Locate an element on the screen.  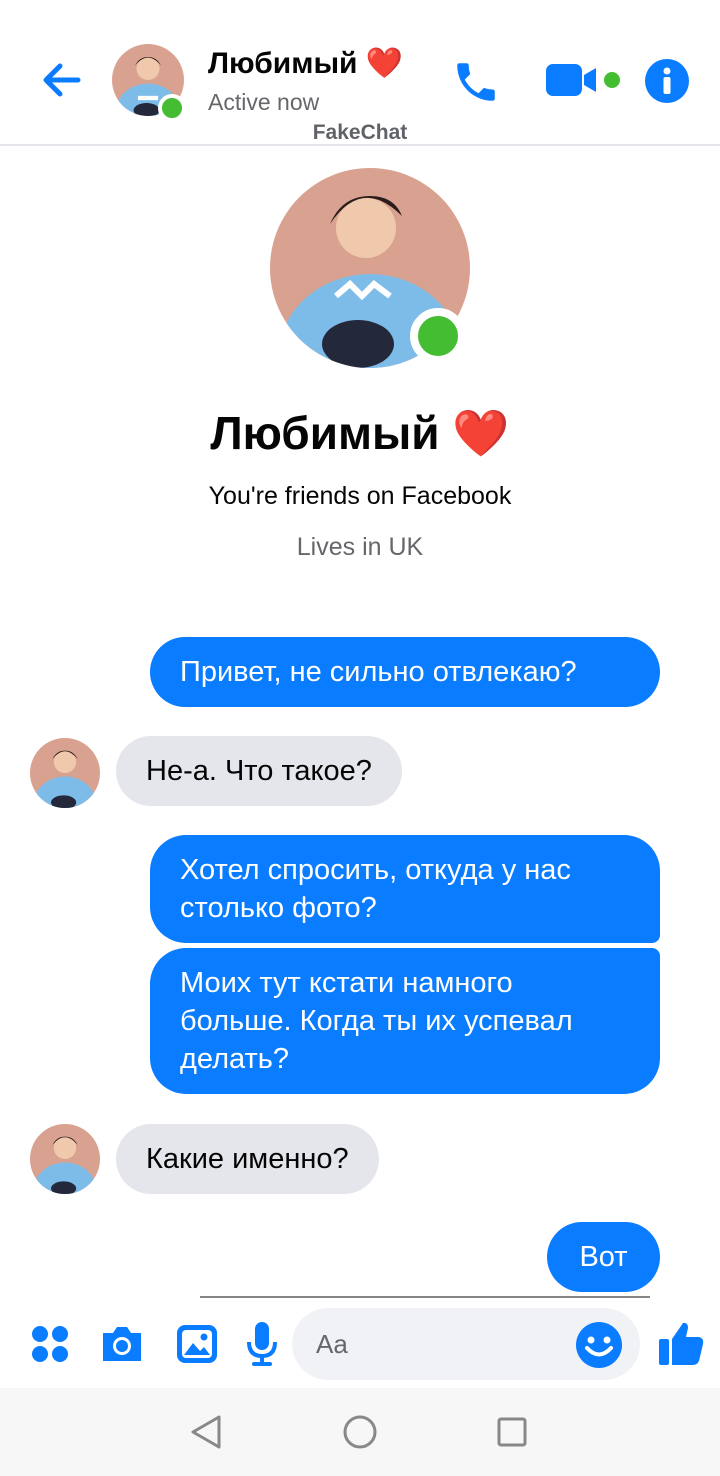
profile-online-indicator is located at coordinates (438, 336).